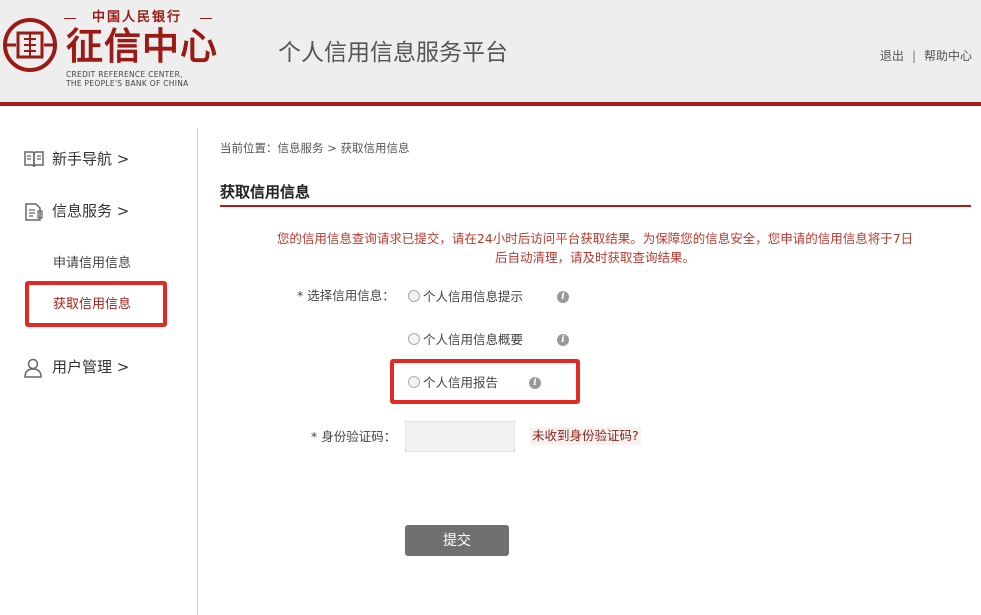 This screenshot has height=615, width=981. I want to click on logout-link: 退出, so click(892, 56).